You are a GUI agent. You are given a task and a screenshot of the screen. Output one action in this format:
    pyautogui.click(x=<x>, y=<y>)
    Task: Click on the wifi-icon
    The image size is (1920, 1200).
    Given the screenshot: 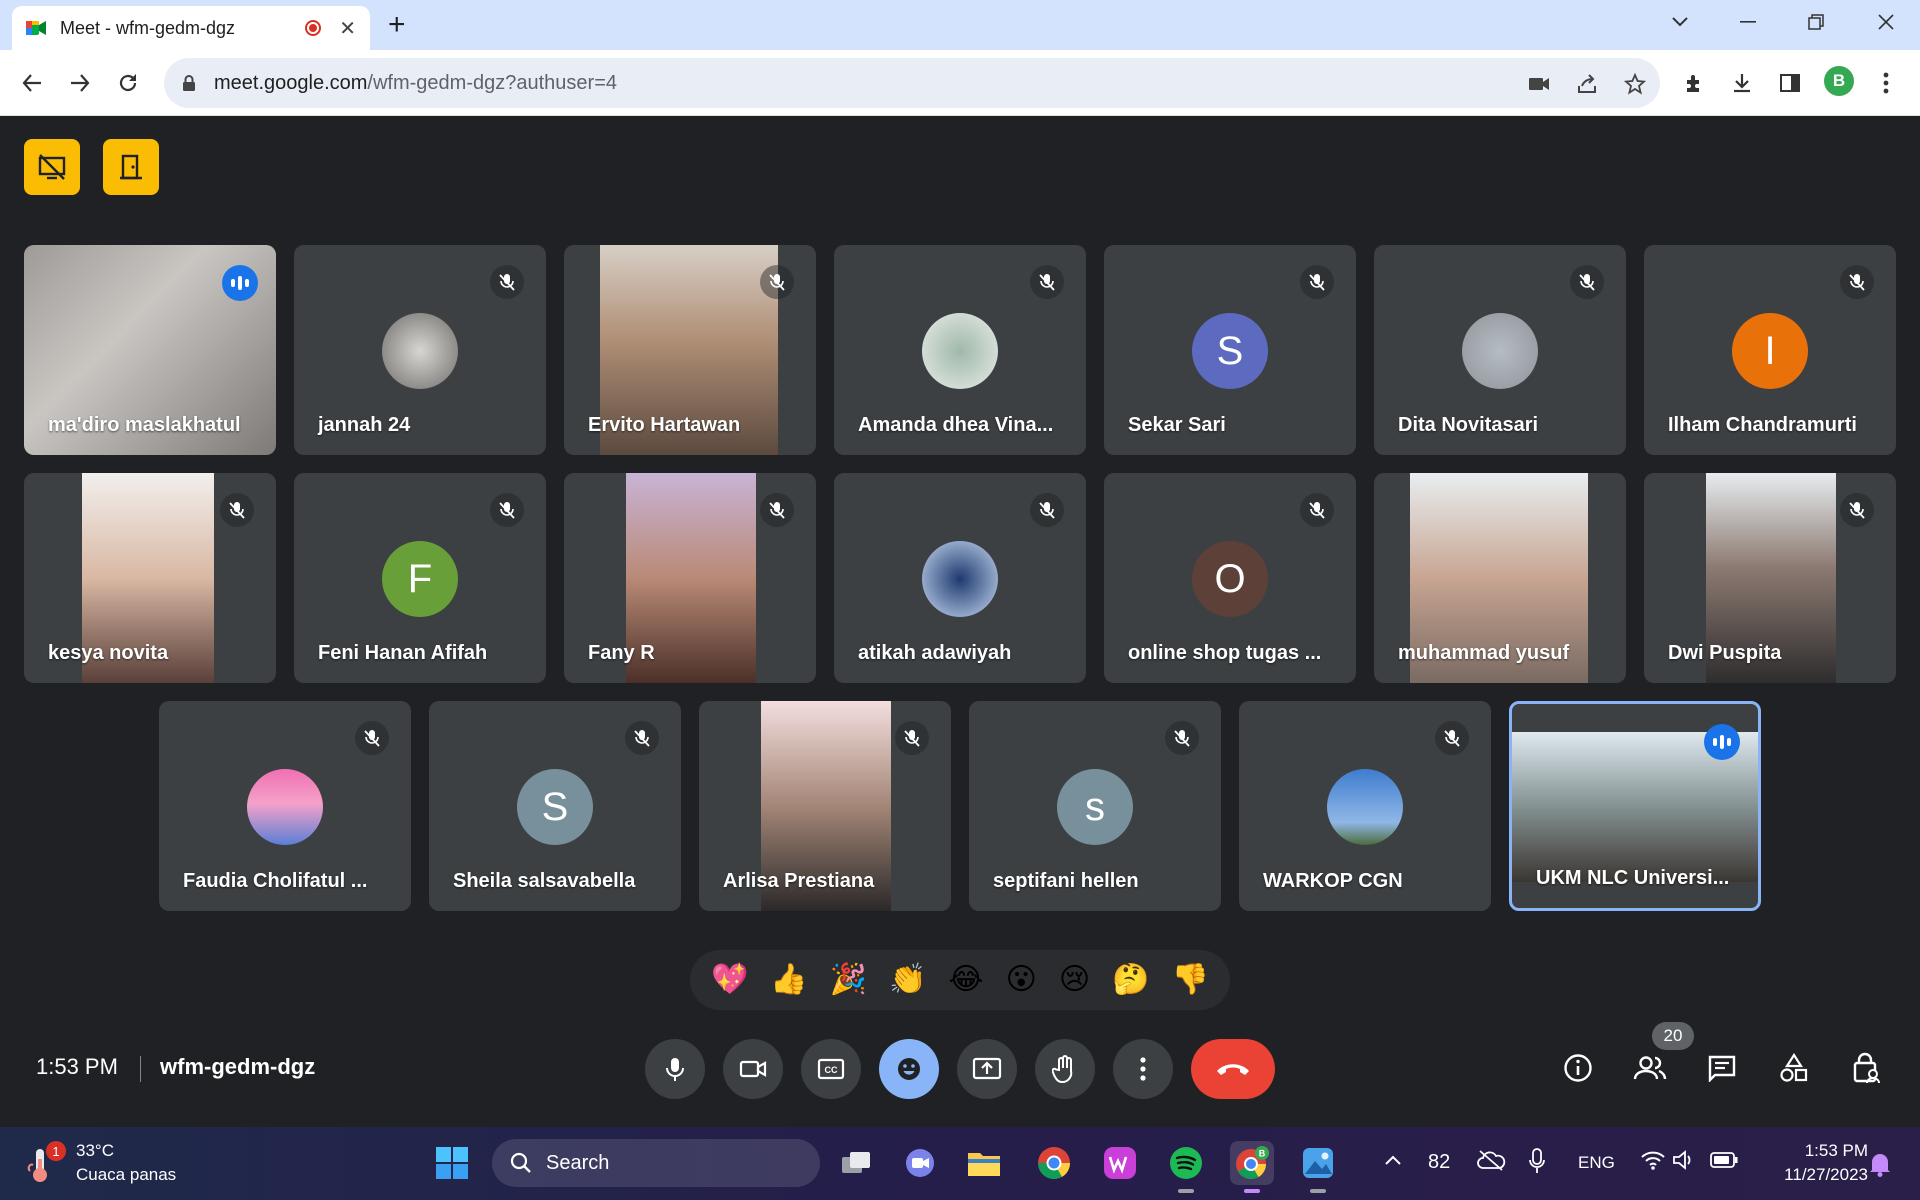 What is the action you would take?
    pyautogui.click(x=1653, y=1162)
    